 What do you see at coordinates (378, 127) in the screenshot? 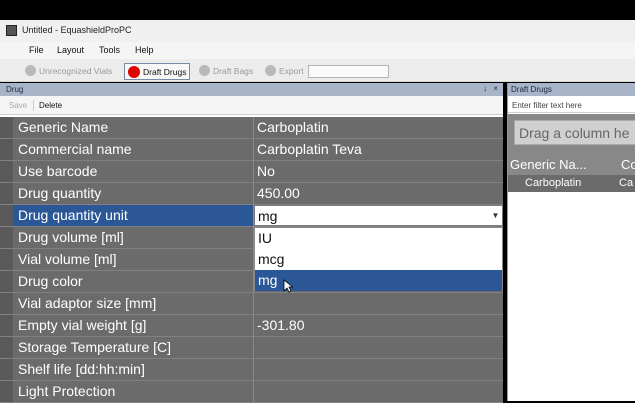
I see `property-value: Carboplatin` at bounding box center [378, 127].